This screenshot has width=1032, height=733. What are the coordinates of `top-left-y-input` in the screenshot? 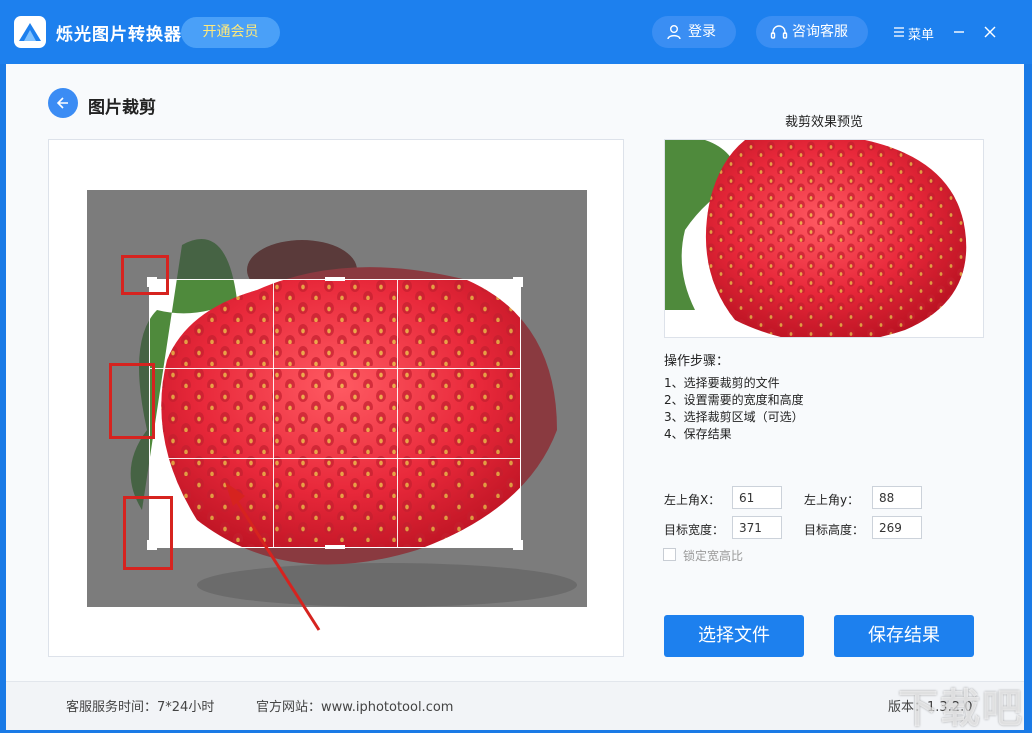 It's located at (897, 497).